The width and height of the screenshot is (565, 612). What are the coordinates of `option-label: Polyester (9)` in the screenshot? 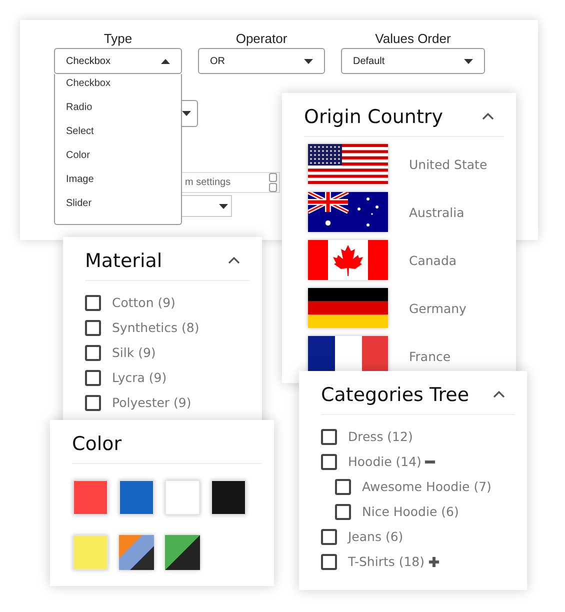 It's located at (152, 402).